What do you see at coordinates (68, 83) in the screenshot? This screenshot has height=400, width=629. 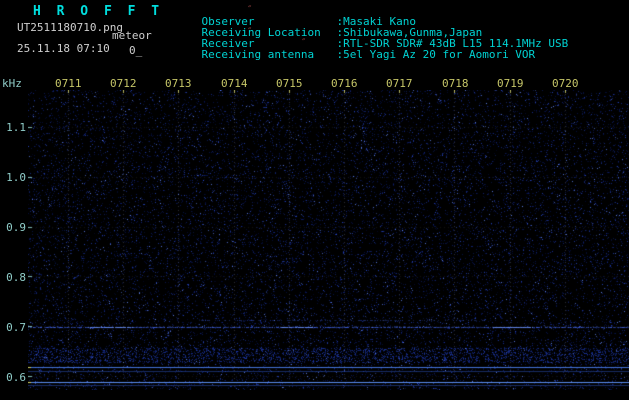 I see `time-tick-label: 0711` at bounding box center [68, 83].